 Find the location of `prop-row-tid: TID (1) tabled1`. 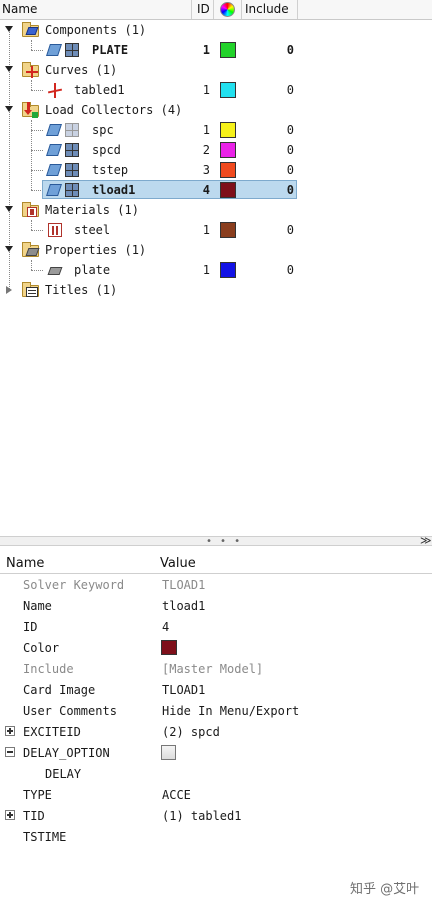

prop-row-tid: TID (1) tabled1 is located at coordinates (216, 815).